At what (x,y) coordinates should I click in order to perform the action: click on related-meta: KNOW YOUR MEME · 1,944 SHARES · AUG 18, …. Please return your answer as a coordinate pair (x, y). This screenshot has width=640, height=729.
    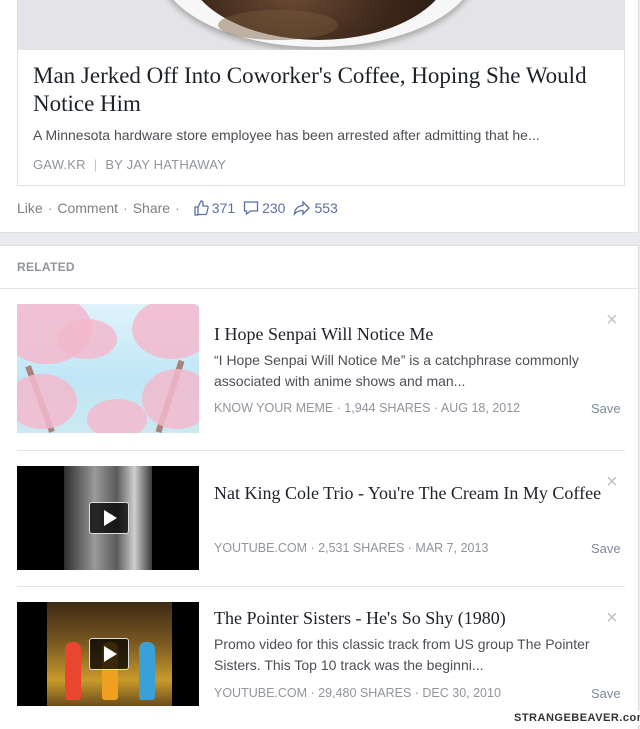
    Looking at the image, I should click on (367, 408).